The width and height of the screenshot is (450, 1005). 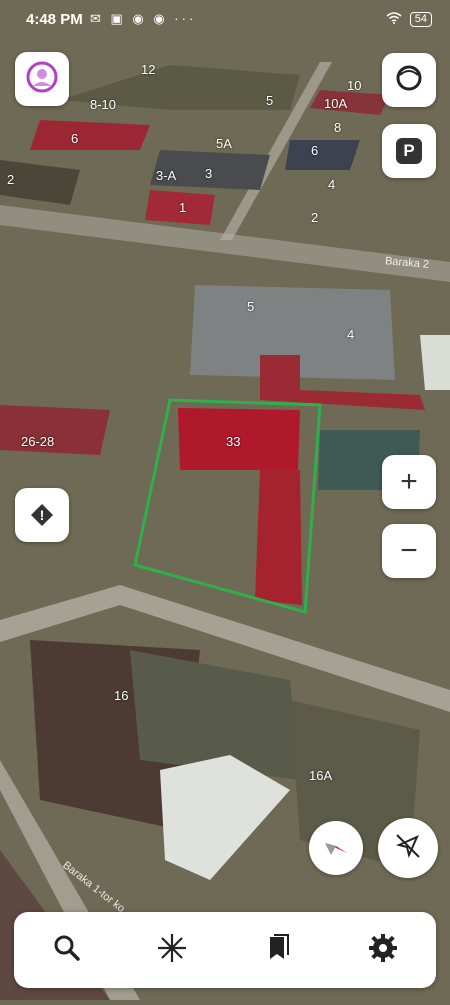 I want to click on parcel-label: 8, so click(x=338, y=127).